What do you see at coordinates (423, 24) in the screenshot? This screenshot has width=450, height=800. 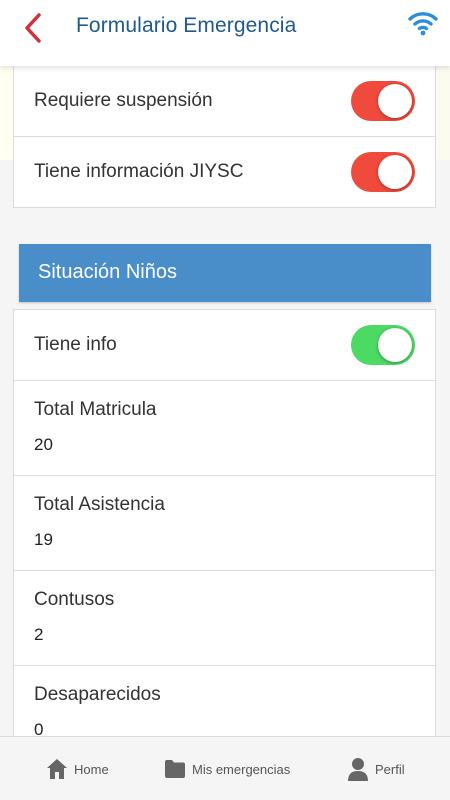 I see `wifi-icon` at bounding box center [423, 24].